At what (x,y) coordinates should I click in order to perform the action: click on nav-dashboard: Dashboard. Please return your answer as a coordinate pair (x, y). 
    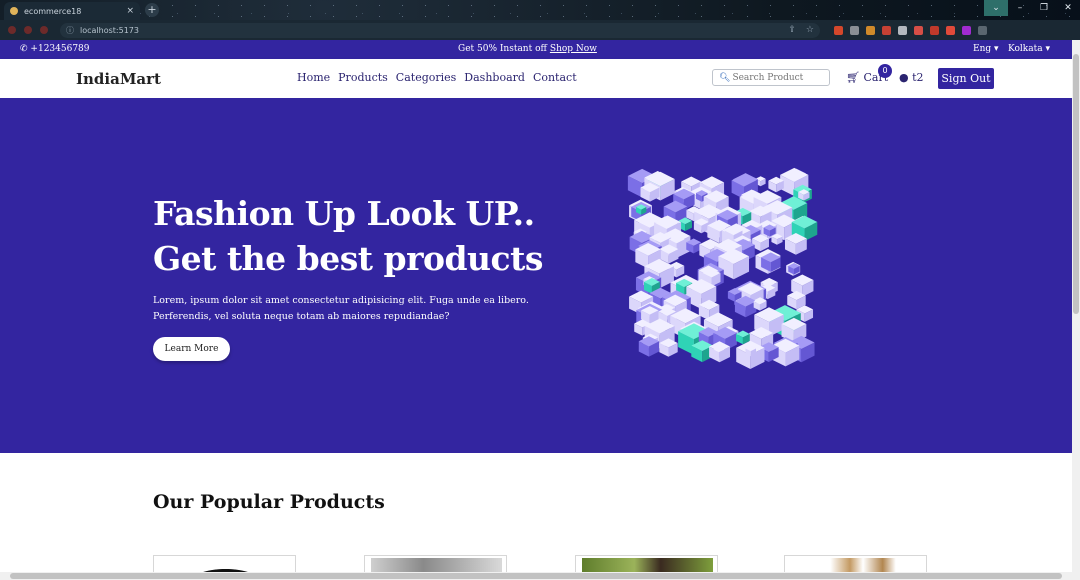
    Looking at the image, I should click on (494, 77).